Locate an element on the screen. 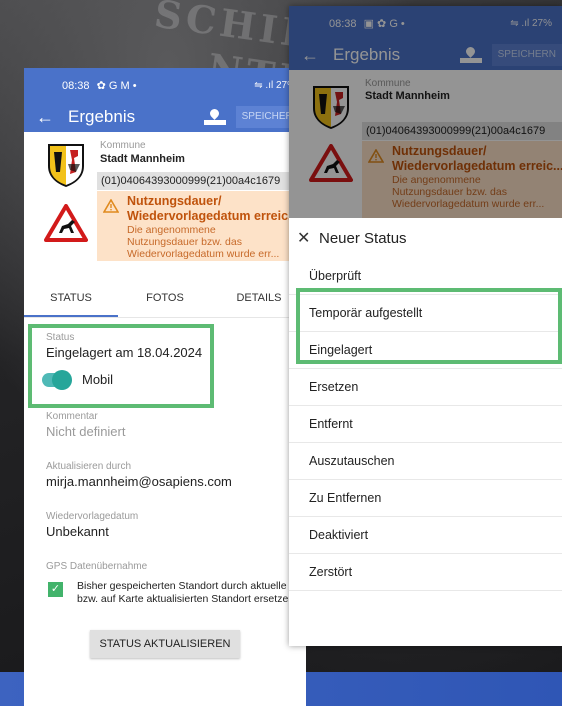 The height and width of the screenshot is (706, 562). highlight-frame-options is located at coordinates (429, 326).